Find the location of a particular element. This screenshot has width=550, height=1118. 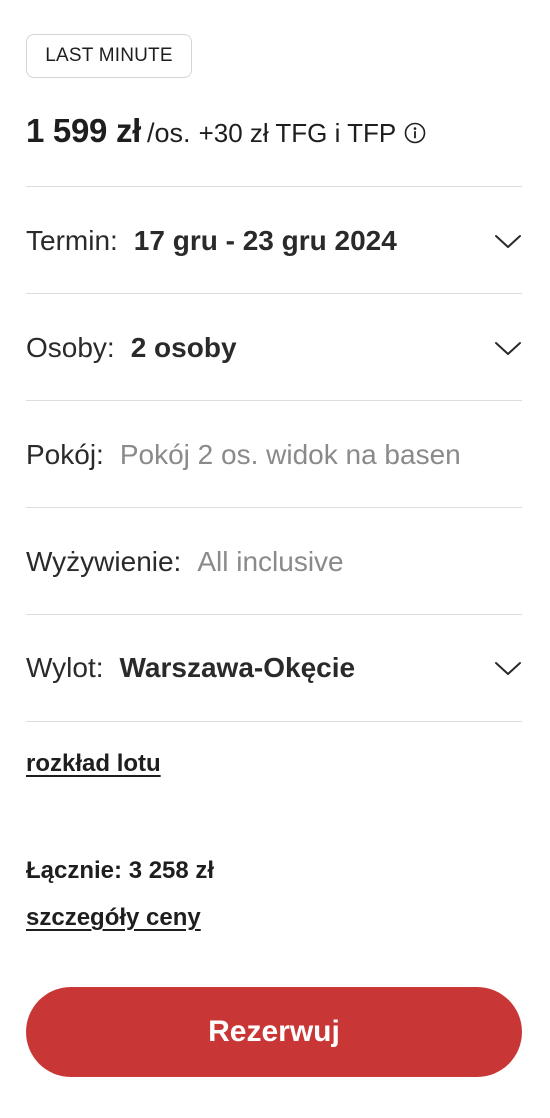

pokoj-value: Pokój 2 os. widok na basen is located at coordinates (290, 454).